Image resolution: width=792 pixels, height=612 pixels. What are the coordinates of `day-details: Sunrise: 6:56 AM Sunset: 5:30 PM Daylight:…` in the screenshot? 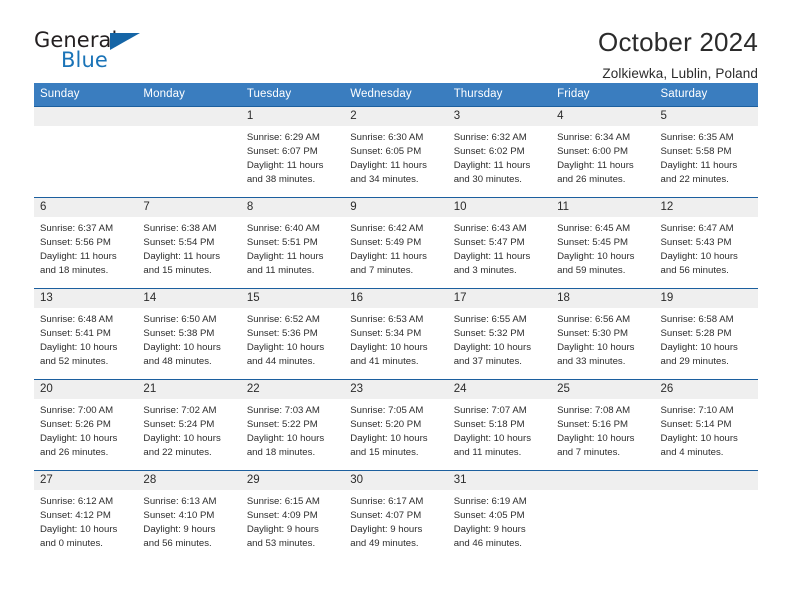 It's located at (602, 338).